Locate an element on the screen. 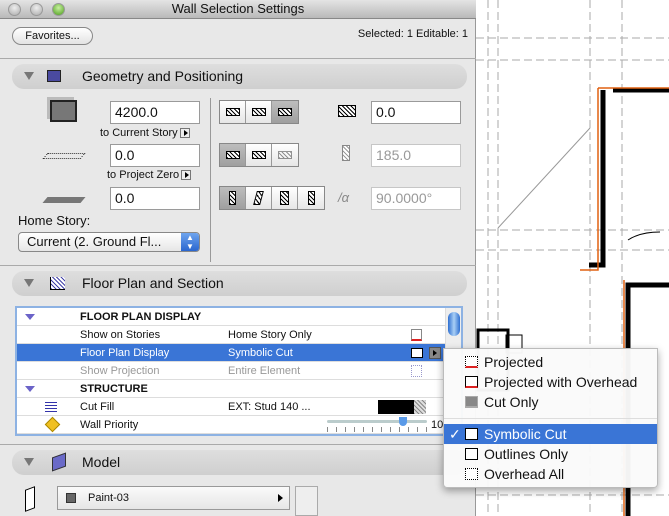  polygonal-wall-button is located at coordinates (285, 155).